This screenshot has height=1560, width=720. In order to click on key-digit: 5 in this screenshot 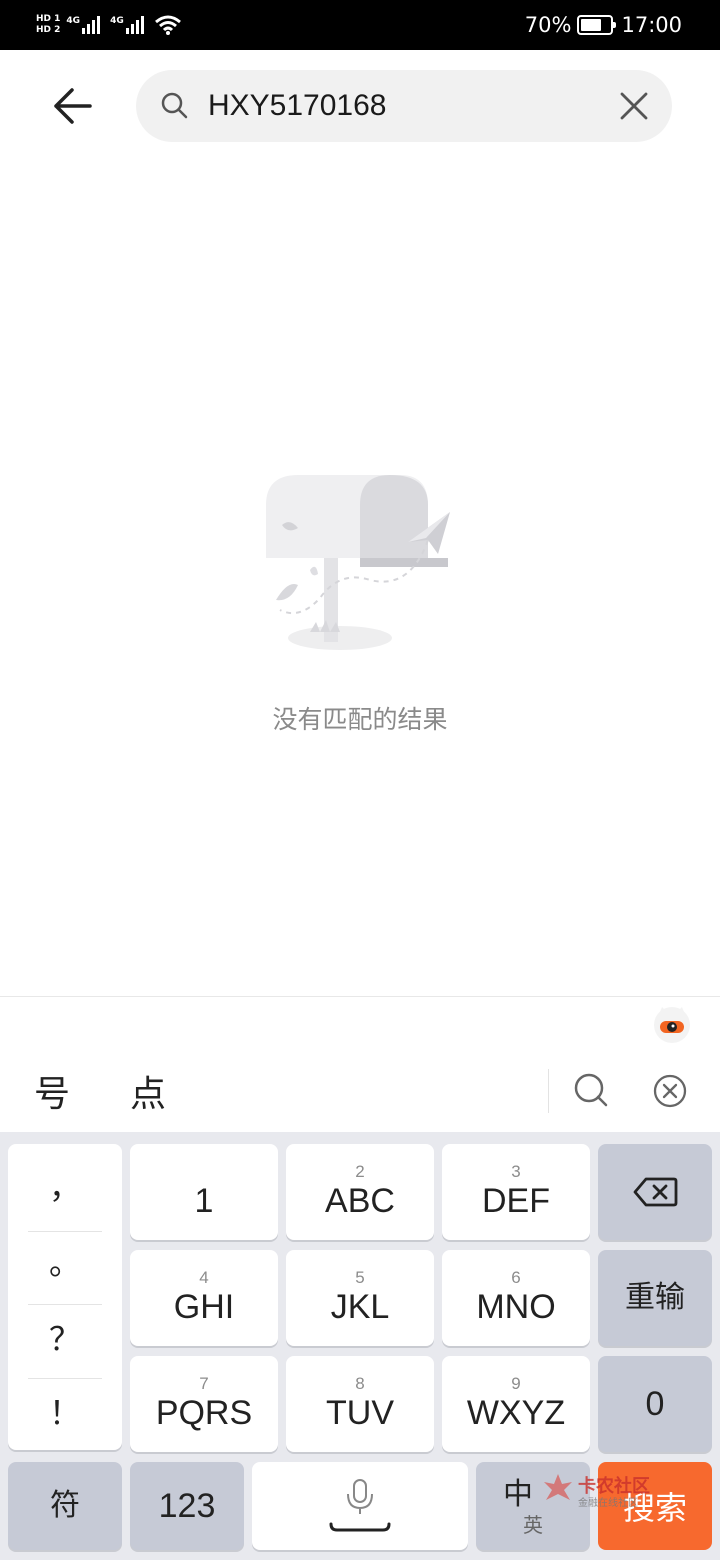, I will do `click(360, 1277)`.